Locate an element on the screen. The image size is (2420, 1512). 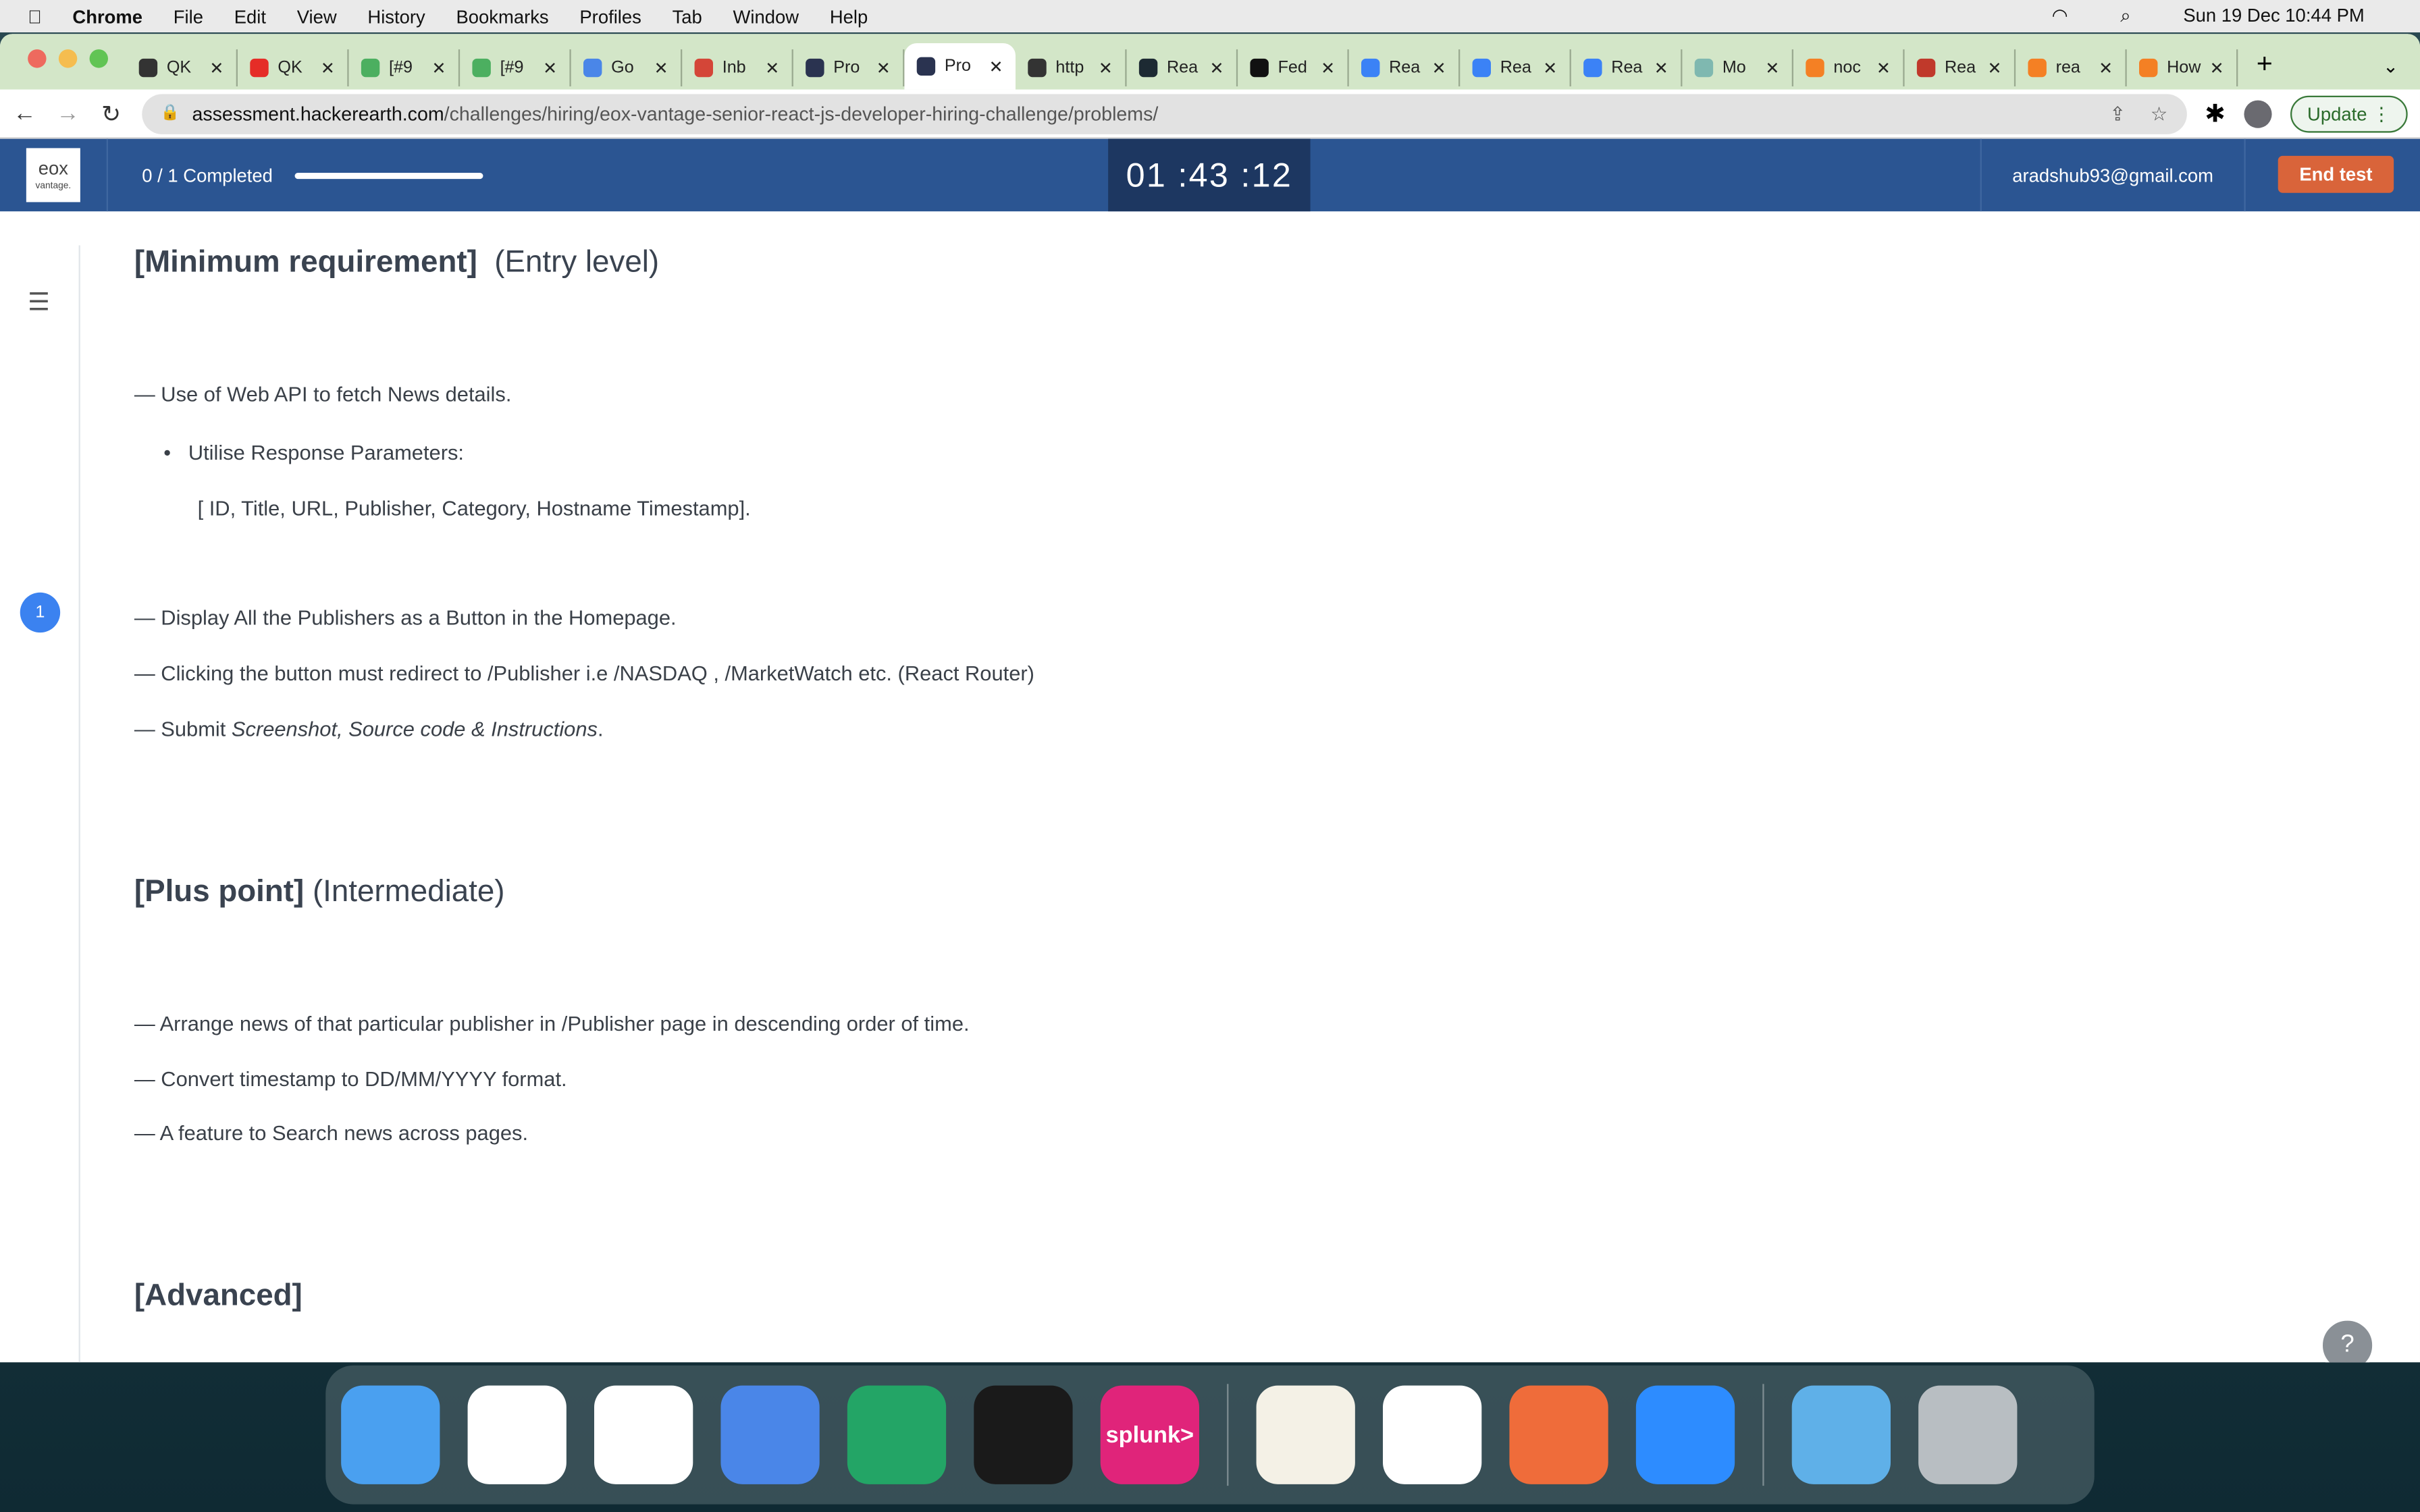
browser-tab: rea ✕ is located at coordinates (2071, 67).